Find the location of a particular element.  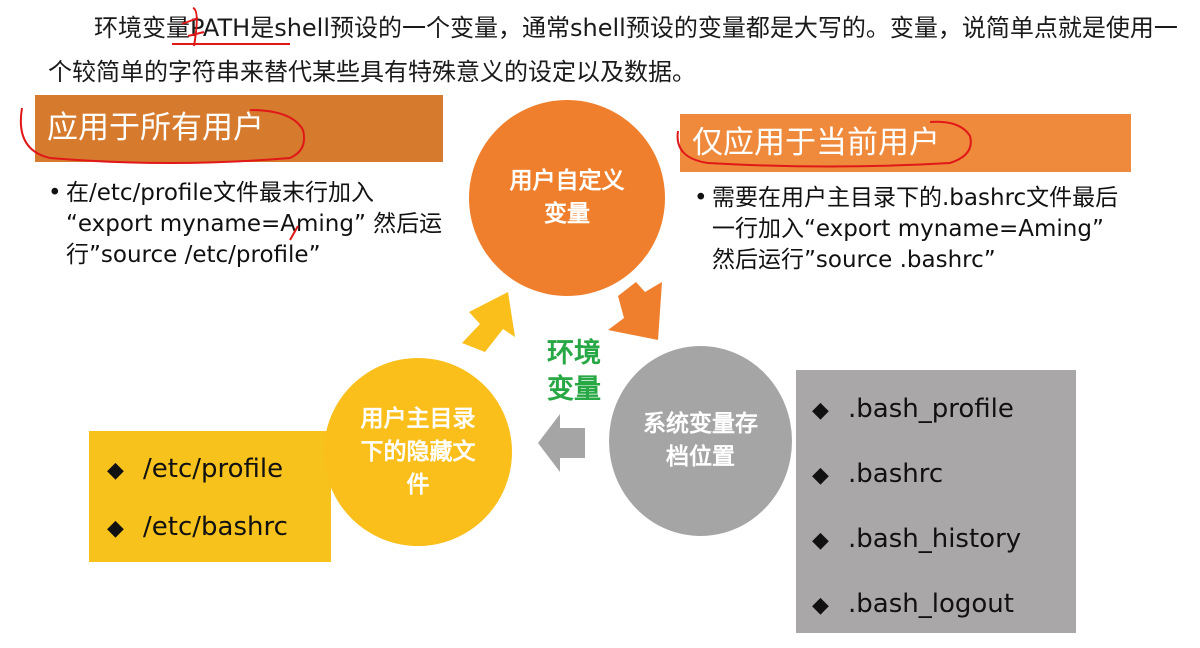

node-label: 系统变量存档位置 is located at coordinates (700, 440).